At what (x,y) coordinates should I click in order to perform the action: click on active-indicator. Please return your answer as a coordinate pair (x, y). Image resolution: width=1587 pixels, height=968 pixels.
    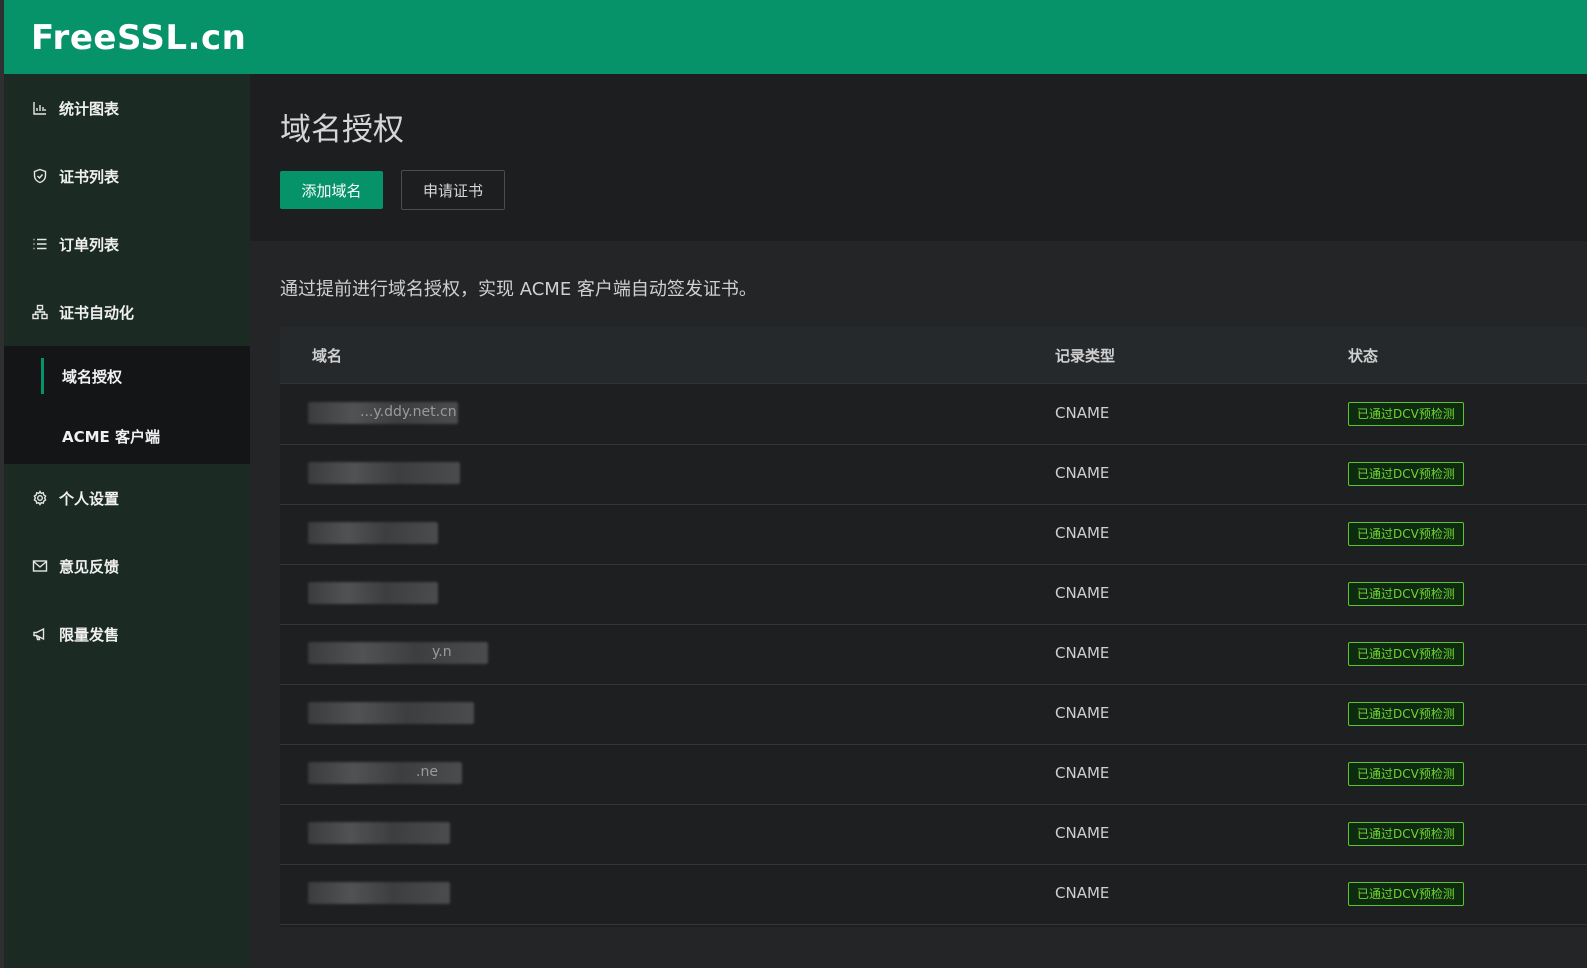
    Looking at the image, I should click on (42, 376).